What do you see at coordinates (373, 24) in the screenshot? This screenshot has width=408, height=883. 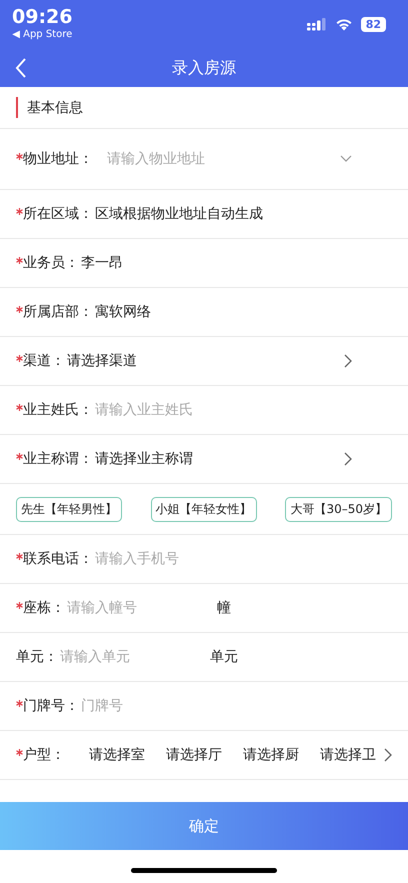 I see `battery-indicator: 82` at bounding box center [373, 24].